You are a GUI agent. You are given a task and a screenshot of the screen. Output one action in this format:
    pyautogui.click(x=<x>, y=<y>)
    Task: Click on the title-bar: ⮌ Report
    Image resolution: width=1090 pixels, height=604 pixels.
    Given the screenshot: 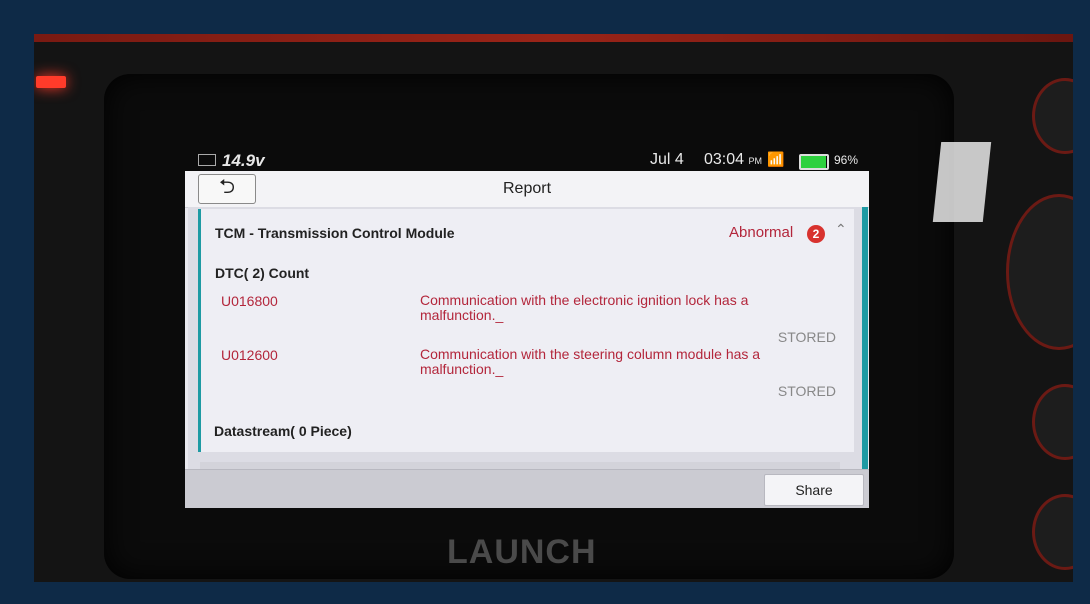 What is the action you would take?
    pyautogui.click(x=527, y=189)
    